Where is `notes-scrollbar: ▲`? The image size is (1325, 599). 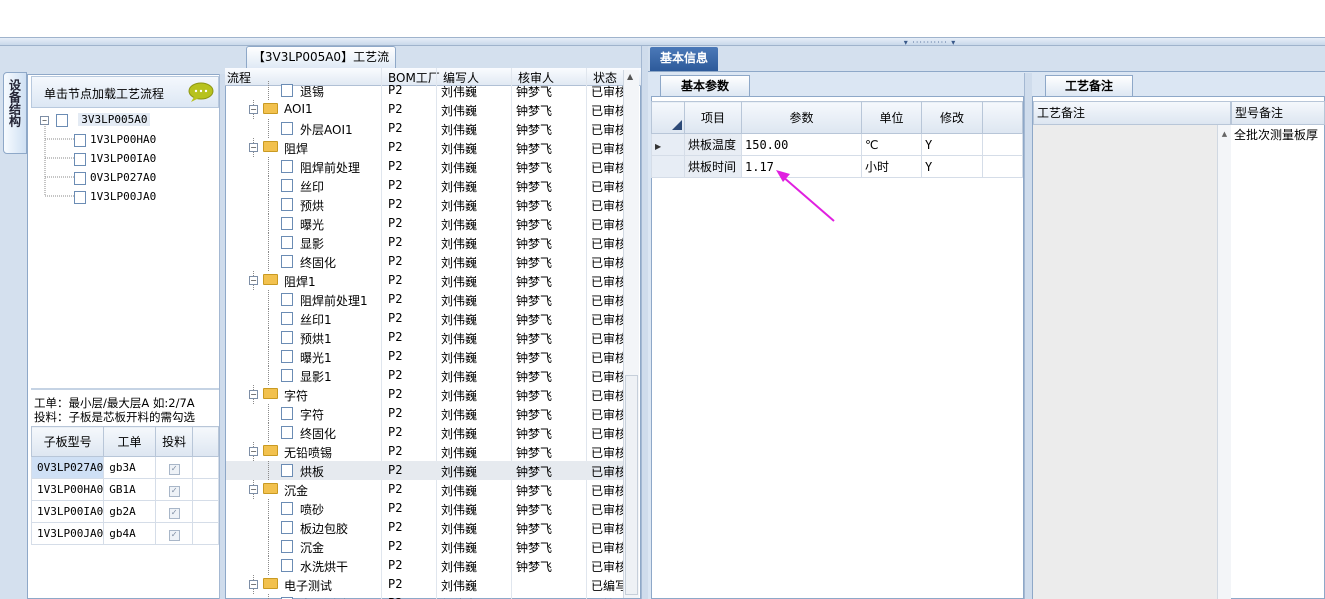 notes-scrollbar: ▲ is located at coordinates (1224, 362).